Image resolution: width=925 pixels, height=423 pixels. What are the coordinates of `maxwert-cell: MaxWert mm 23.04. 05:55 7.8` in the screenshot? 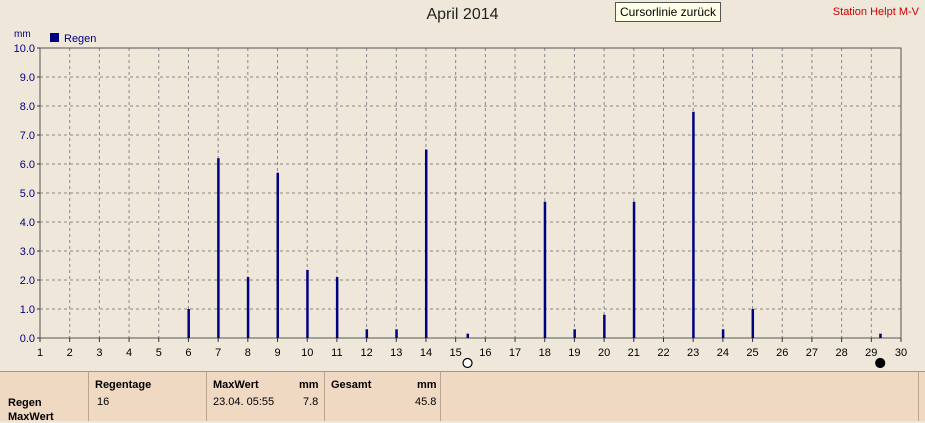 It's located at (265, 396).